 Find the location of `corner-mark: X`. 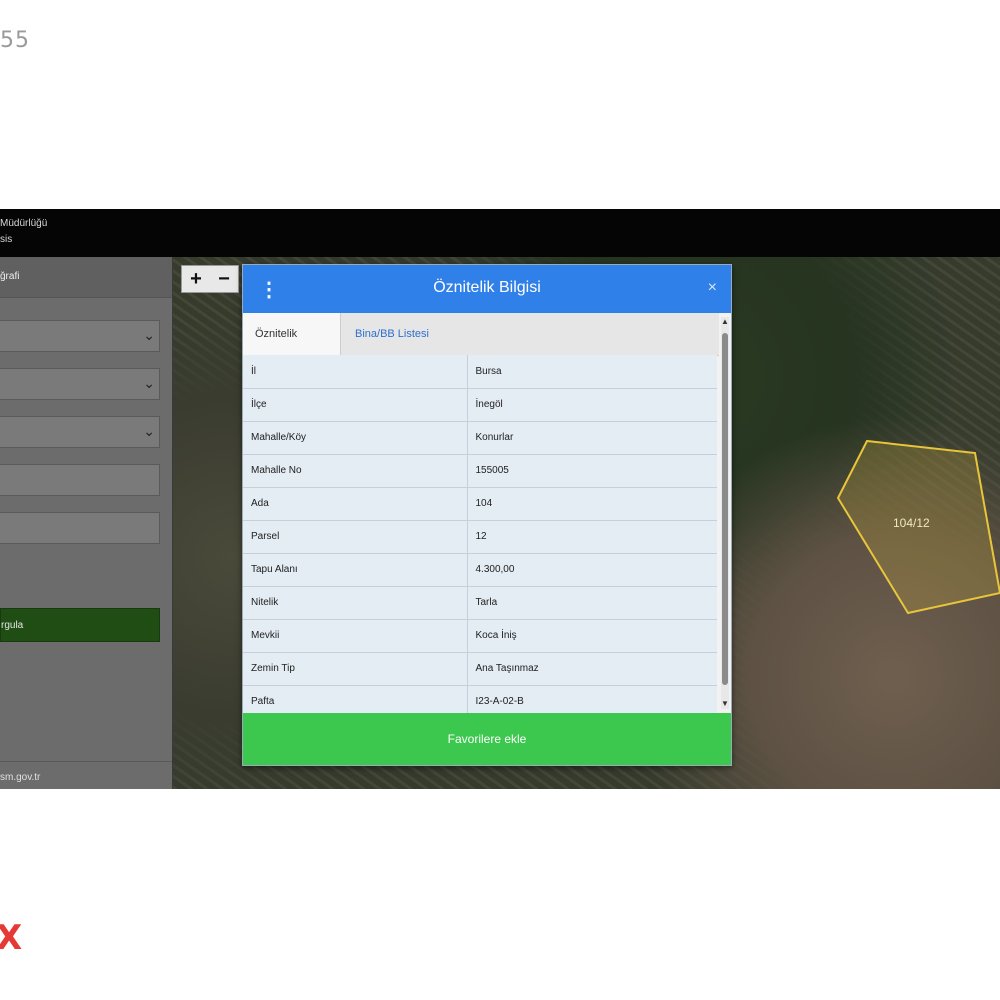

corner-mark: X is located at coordinates (11, 938).